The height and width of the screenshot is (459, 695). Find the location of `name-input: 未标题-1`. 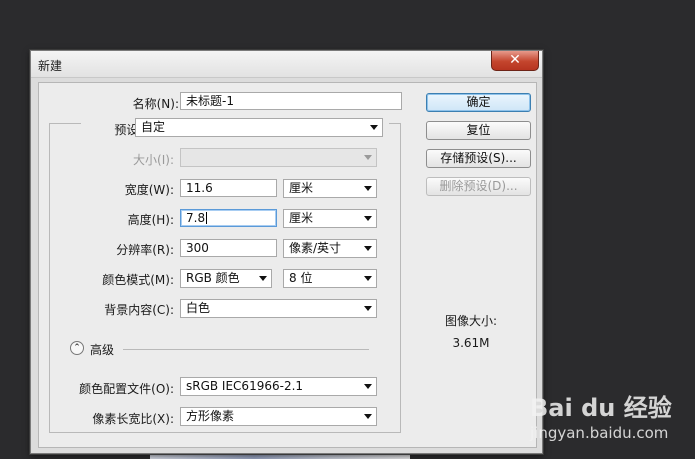

name-input: 未标题-1 is located at coordinates (291, 101).